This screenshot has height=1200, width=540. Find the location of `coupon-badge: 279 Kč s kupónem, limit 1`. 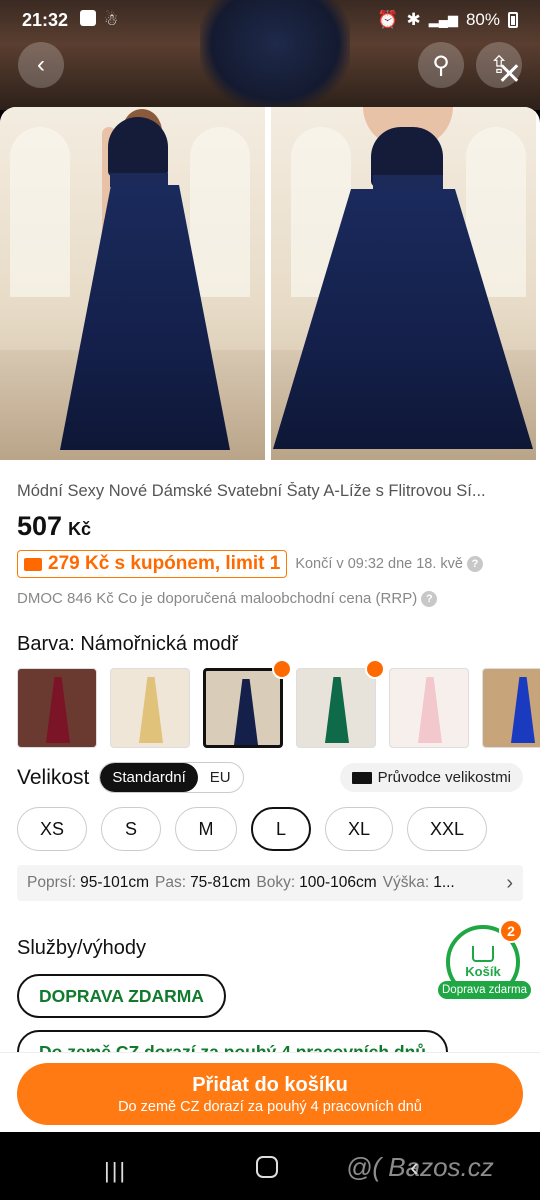

coupon-badge: 279 Kč s kupónem, limit 1 is located at coordinates (152, 564).